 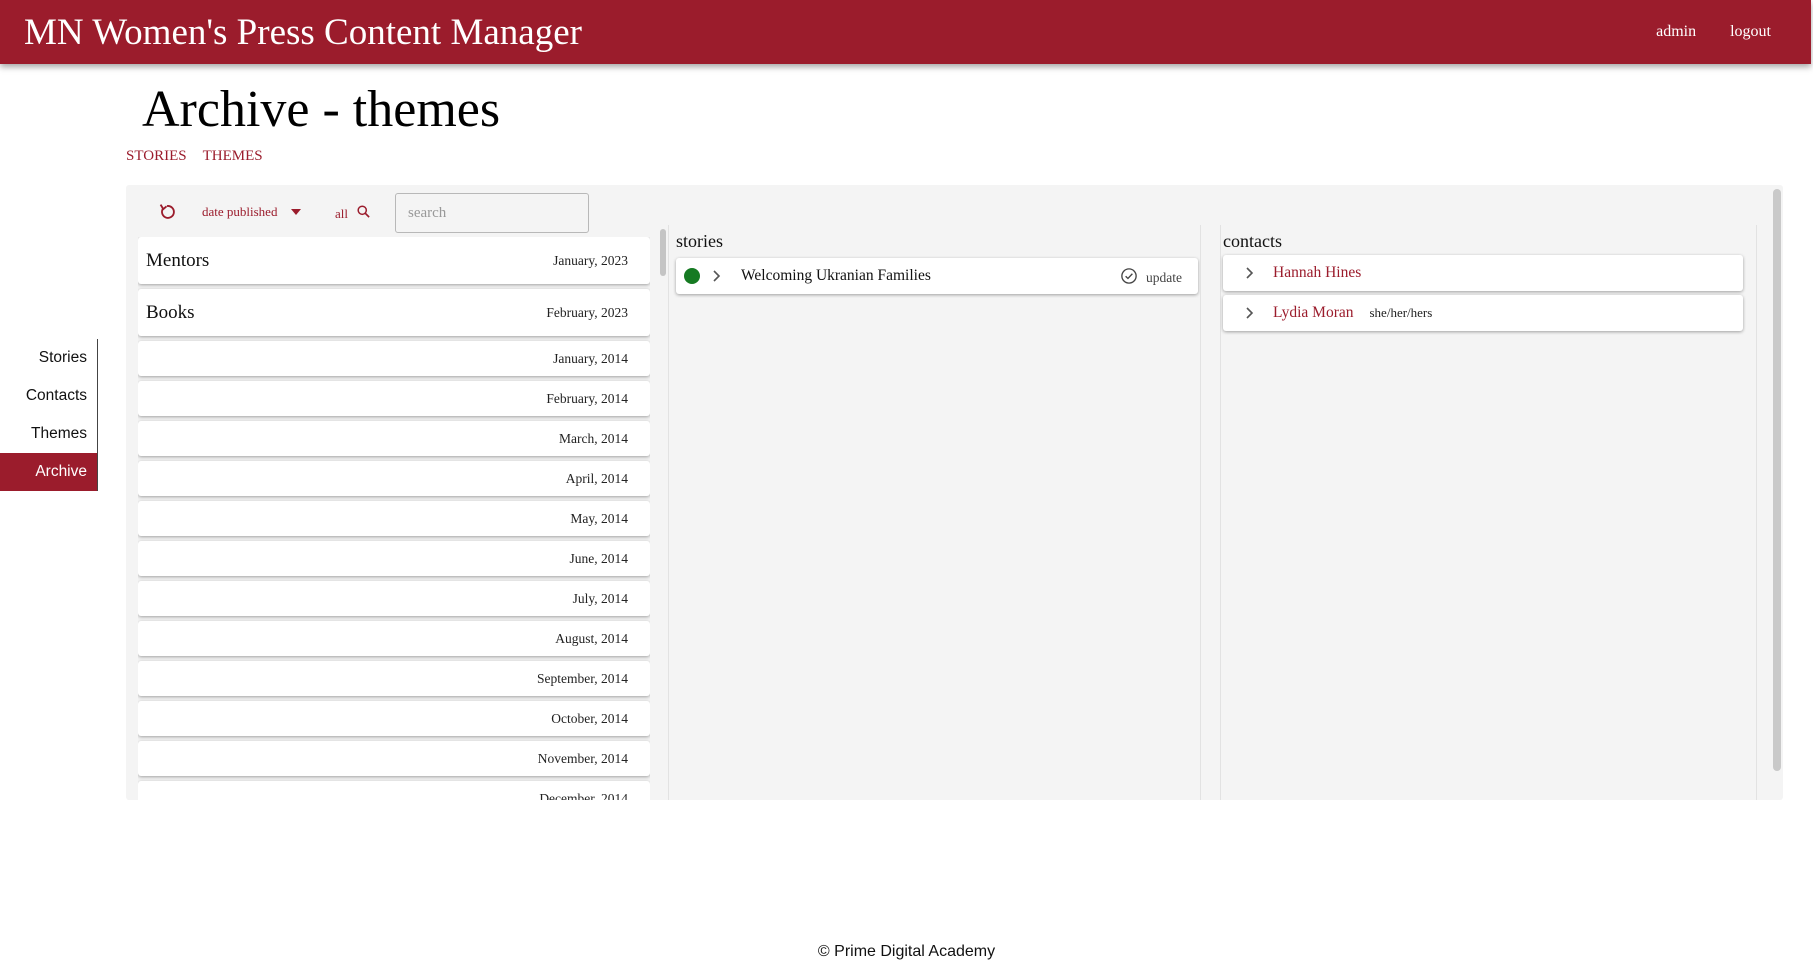 What do you see at coordinates (590, 358) in the screenshot?
I see `theme-date: January, 2014` at bounding box center [590, 358].